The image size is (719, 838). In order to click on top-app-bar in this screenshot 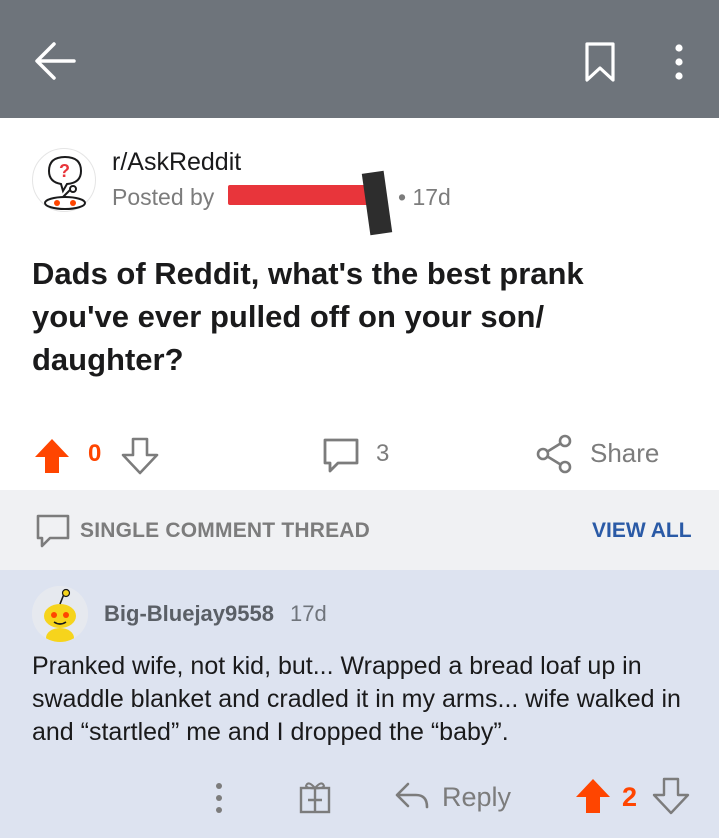, I will do `click(359, 59)`.